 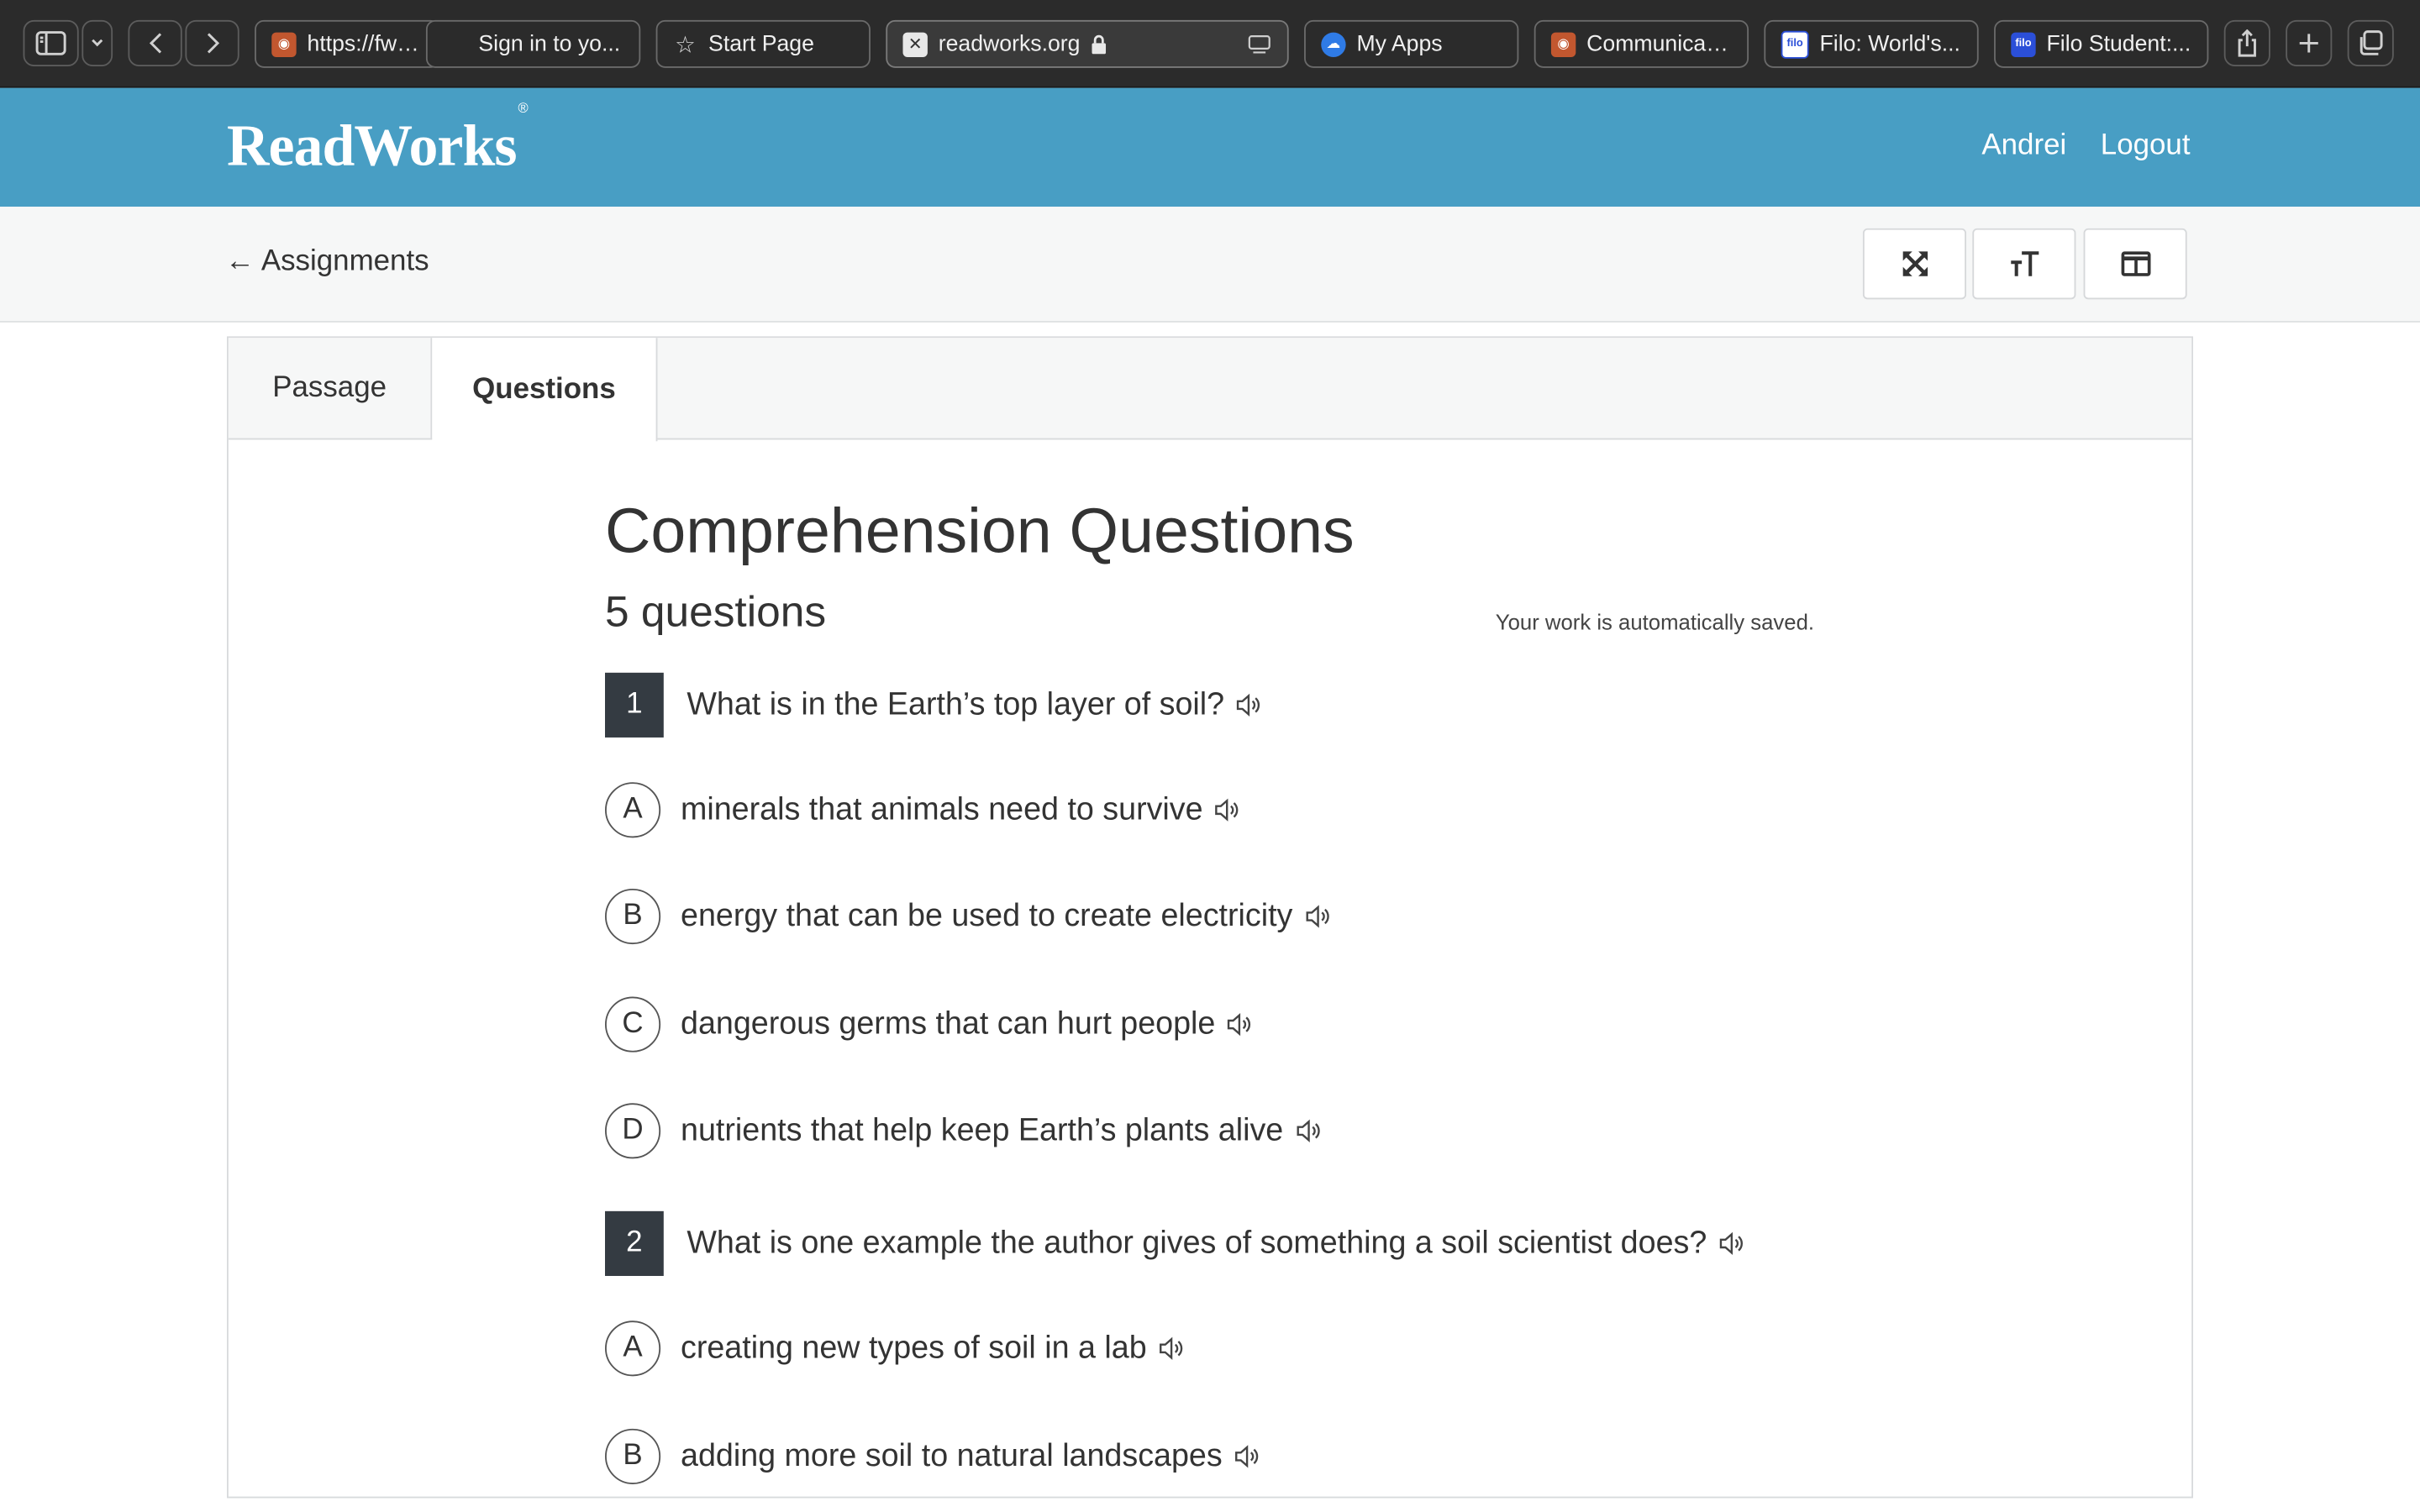 I want to click on sidebar-icon, so click(x=51, y=43).